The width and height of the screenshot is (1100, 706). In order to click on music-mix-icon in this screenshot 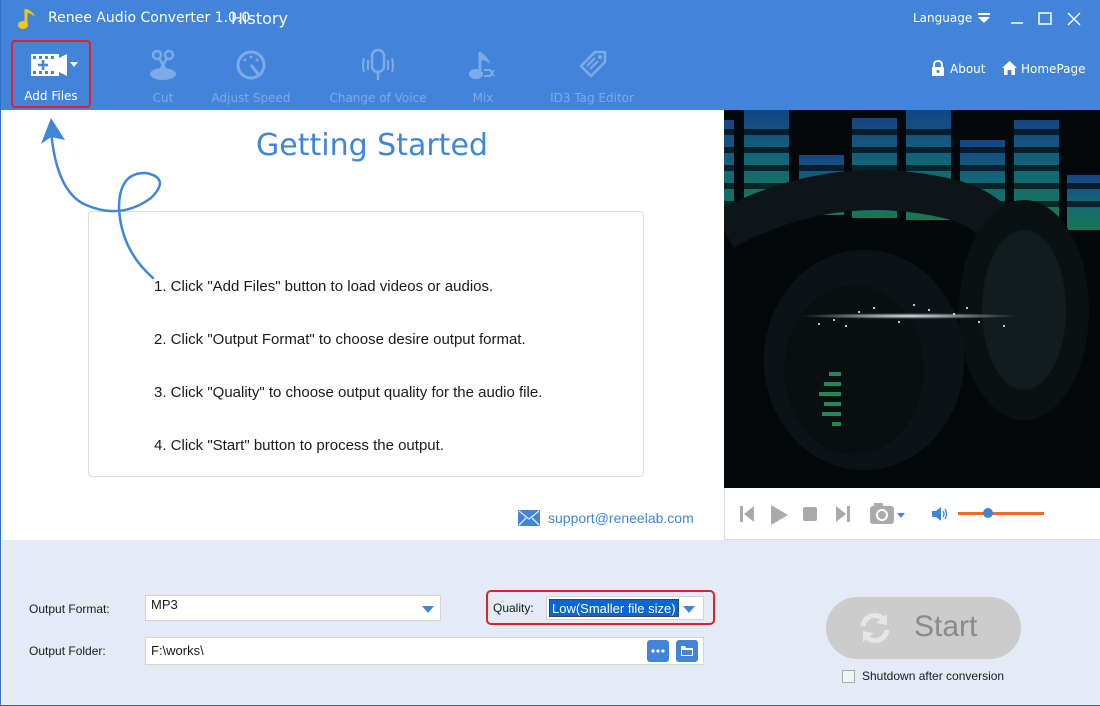, I will do `click(482, 65)`.